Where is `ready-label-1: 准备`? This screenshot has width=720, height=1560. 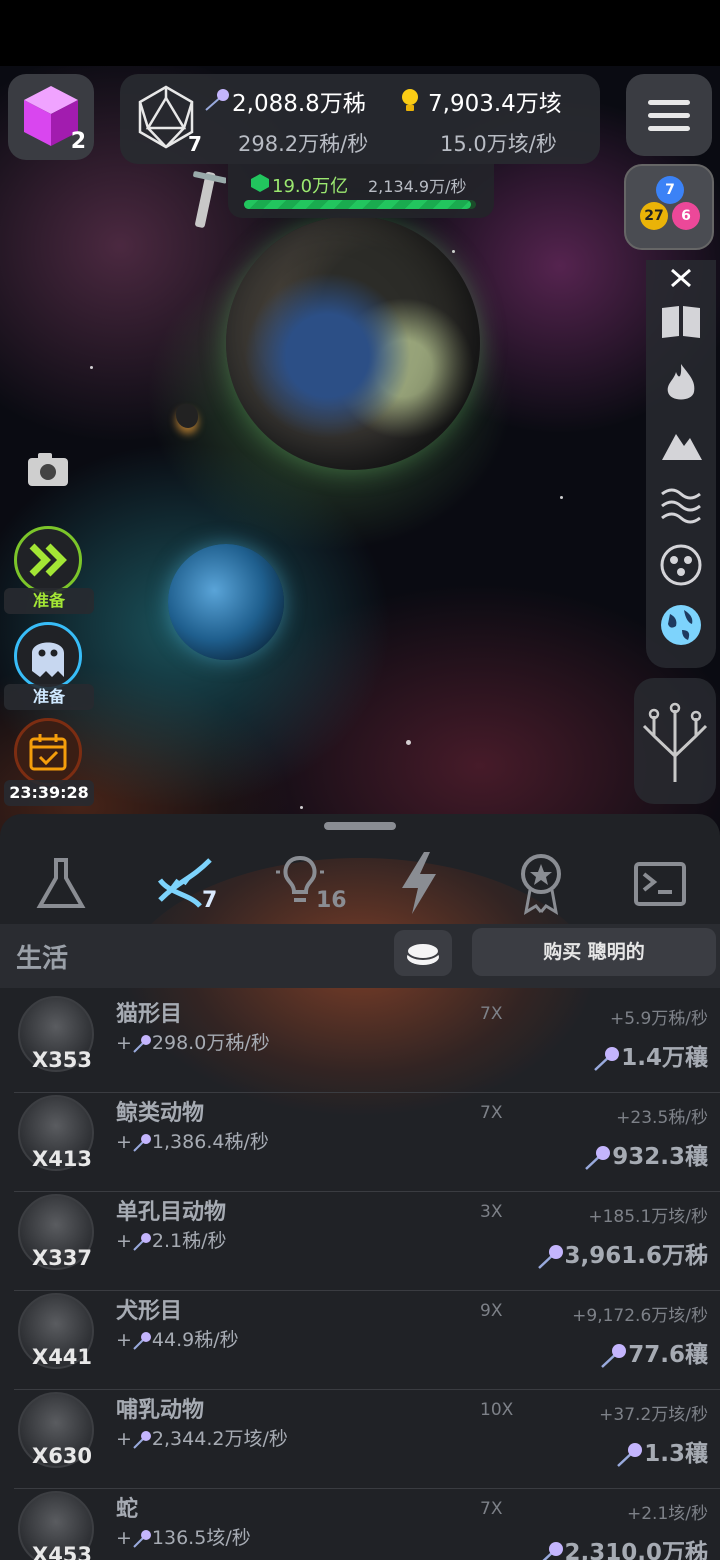
ready-label-1: 准备 is located at coordinates (49, 601).